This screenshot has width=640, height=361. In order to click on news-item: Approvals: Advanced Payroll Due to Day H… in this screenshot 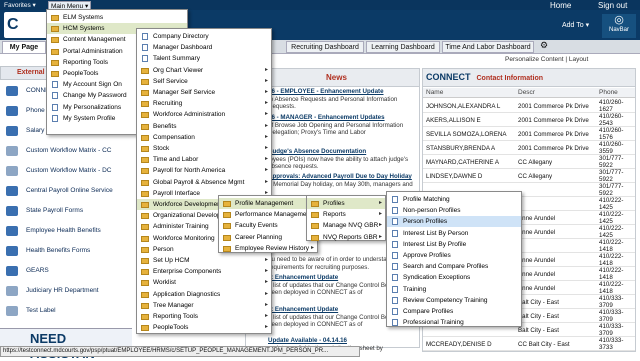, I will do `click(343, 180)`.